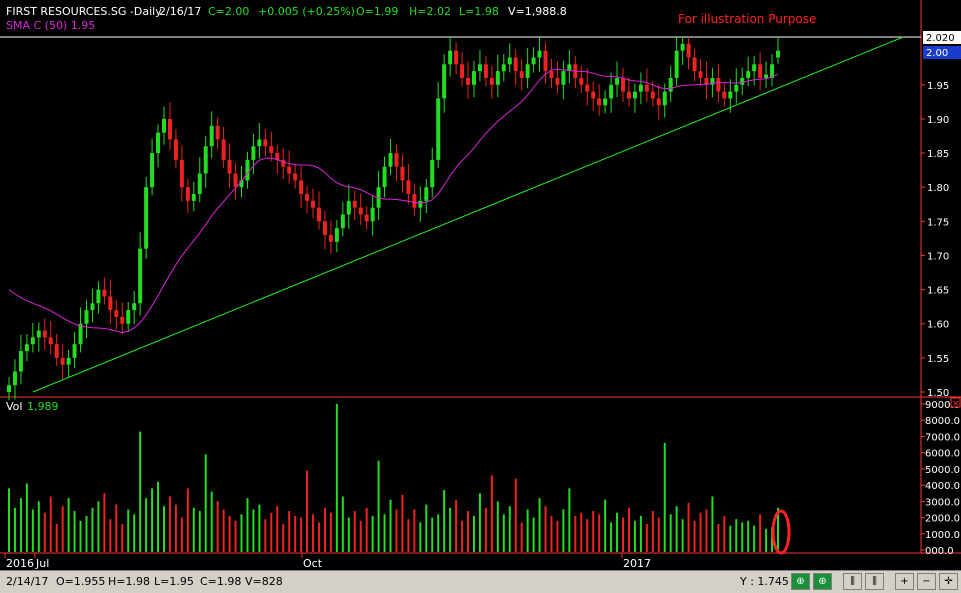  What do you see at coordinates (43, 406) in the screenshot?
I see `volume-value: 1,989` at bounding box center [43, 406].